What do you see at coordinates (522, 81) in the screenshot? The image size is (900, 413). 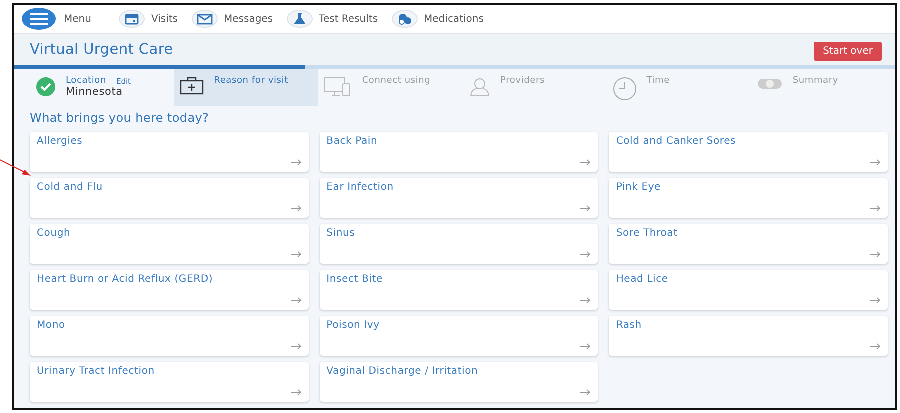 I see `step-label: Providers` at bounding box center [522, 81].